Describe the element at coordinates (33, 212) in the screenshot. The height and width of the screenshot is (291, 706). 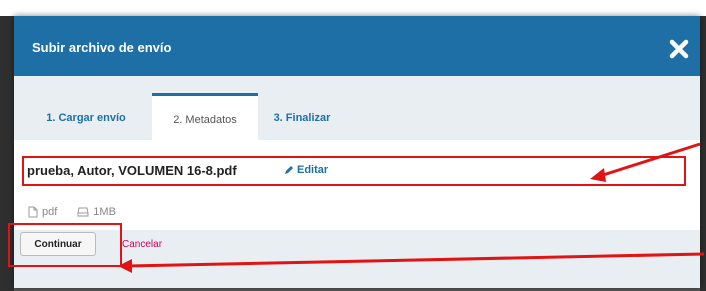
I see `file-icon` at that location.